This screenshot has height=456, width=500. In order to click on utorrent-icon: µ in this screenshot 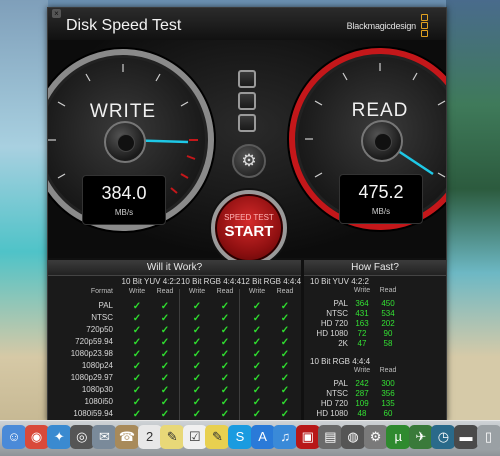, I will do `click(398, 437)`.